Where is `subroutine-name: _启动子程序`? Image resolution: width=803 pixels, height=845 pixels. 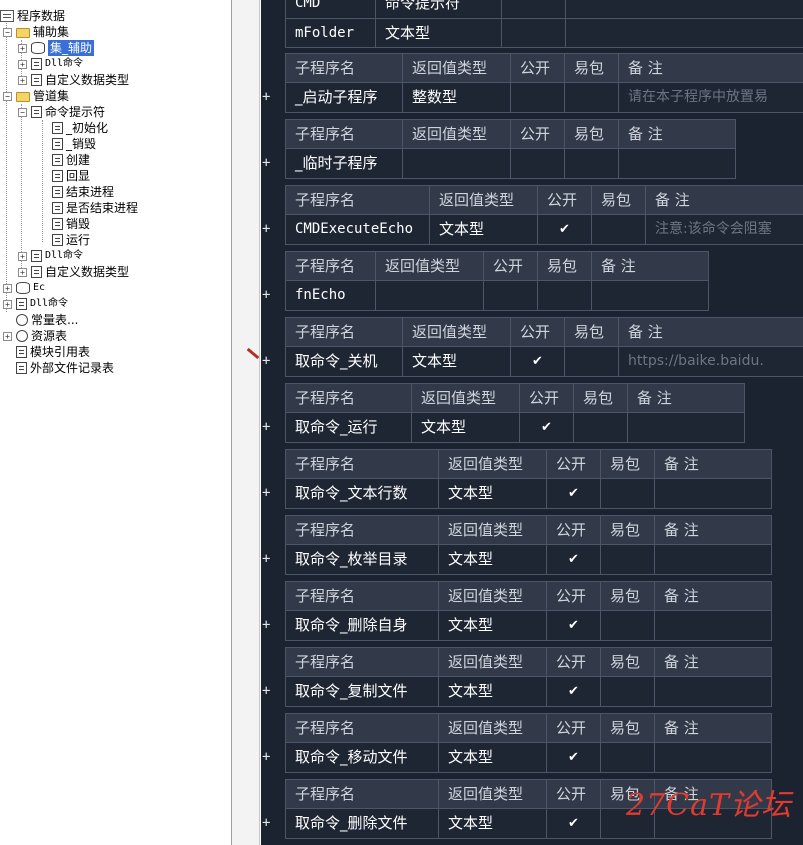 subroutine-name: _启动子程序 is located at coordinates (344, 97).